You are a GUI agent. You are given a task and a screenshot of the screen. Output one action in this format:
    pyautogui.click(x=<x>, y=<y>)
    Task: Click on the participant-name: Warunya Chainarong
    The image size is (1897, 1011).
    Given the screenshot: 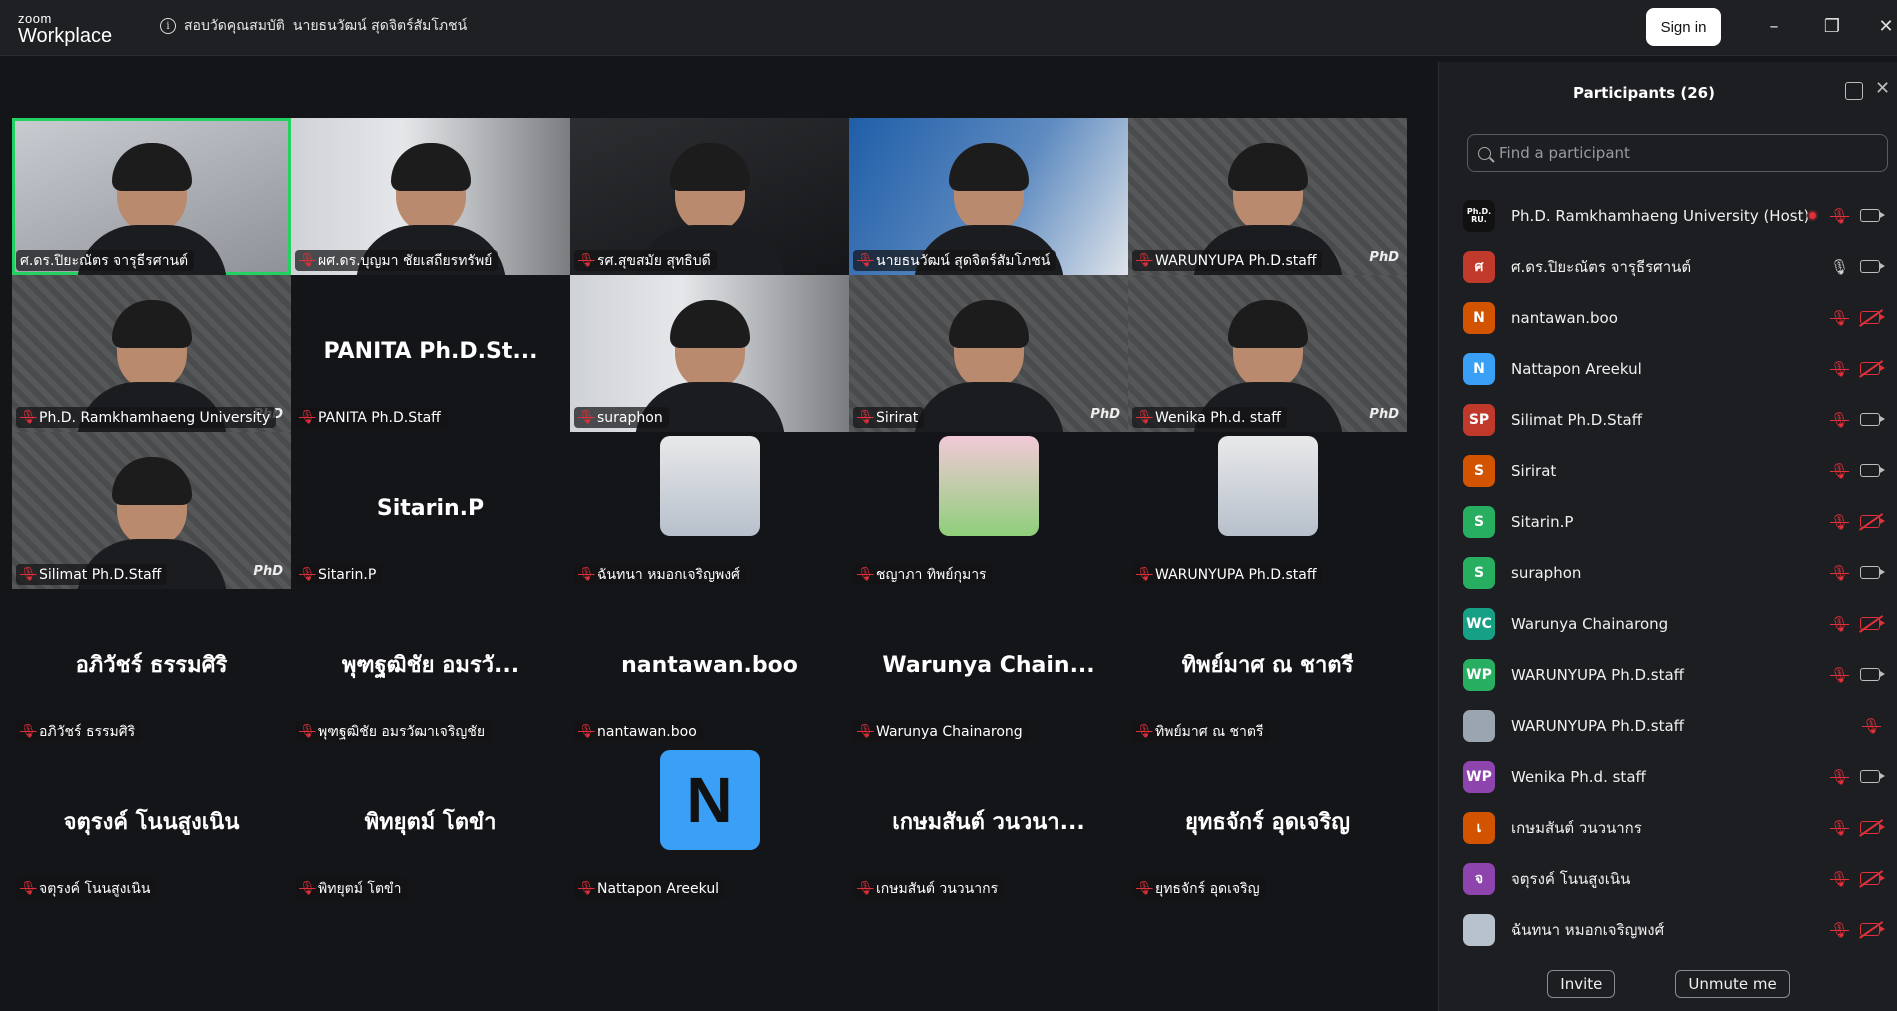 What is the action you would take?
    pyautogui.click(x=1590, y=623)
    